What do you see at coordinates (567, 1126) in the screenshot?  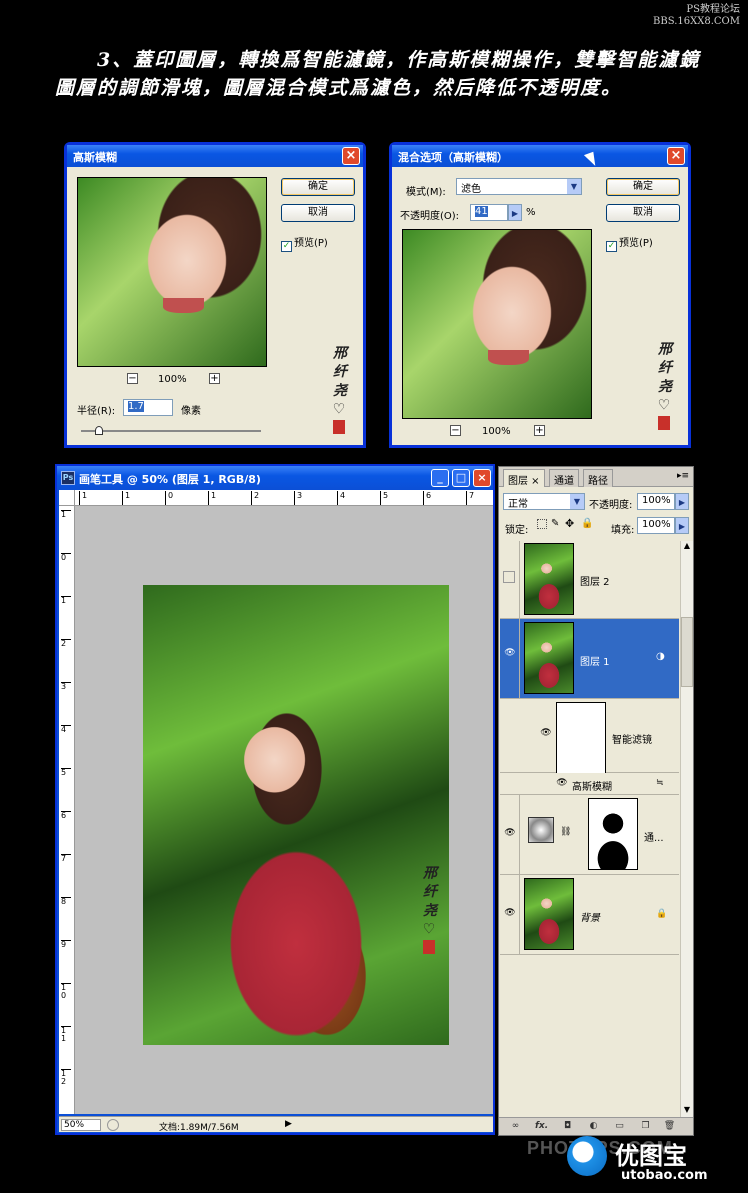 I see `add-mask-icon: ◘` at bounding box center [567, 1126].